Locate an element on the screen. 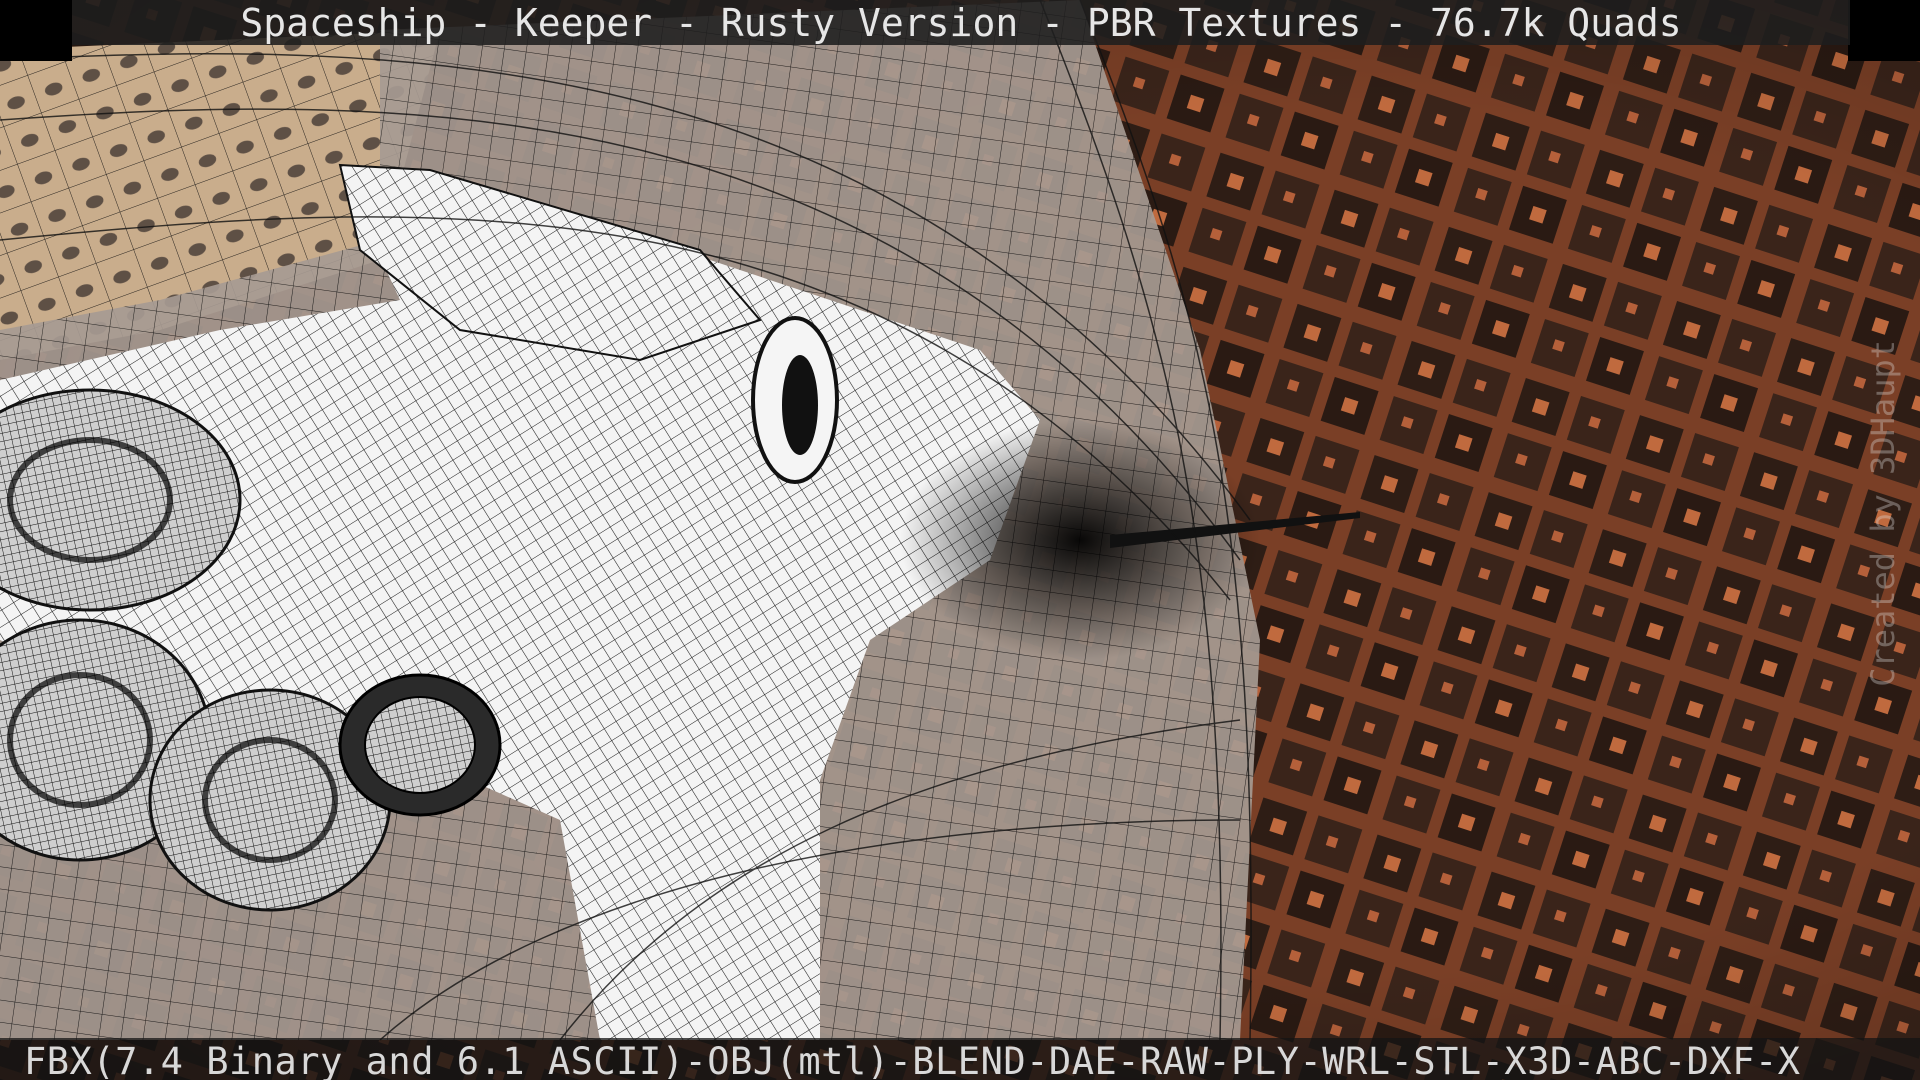  corner-block-right is located at coordinates (1884, 30).